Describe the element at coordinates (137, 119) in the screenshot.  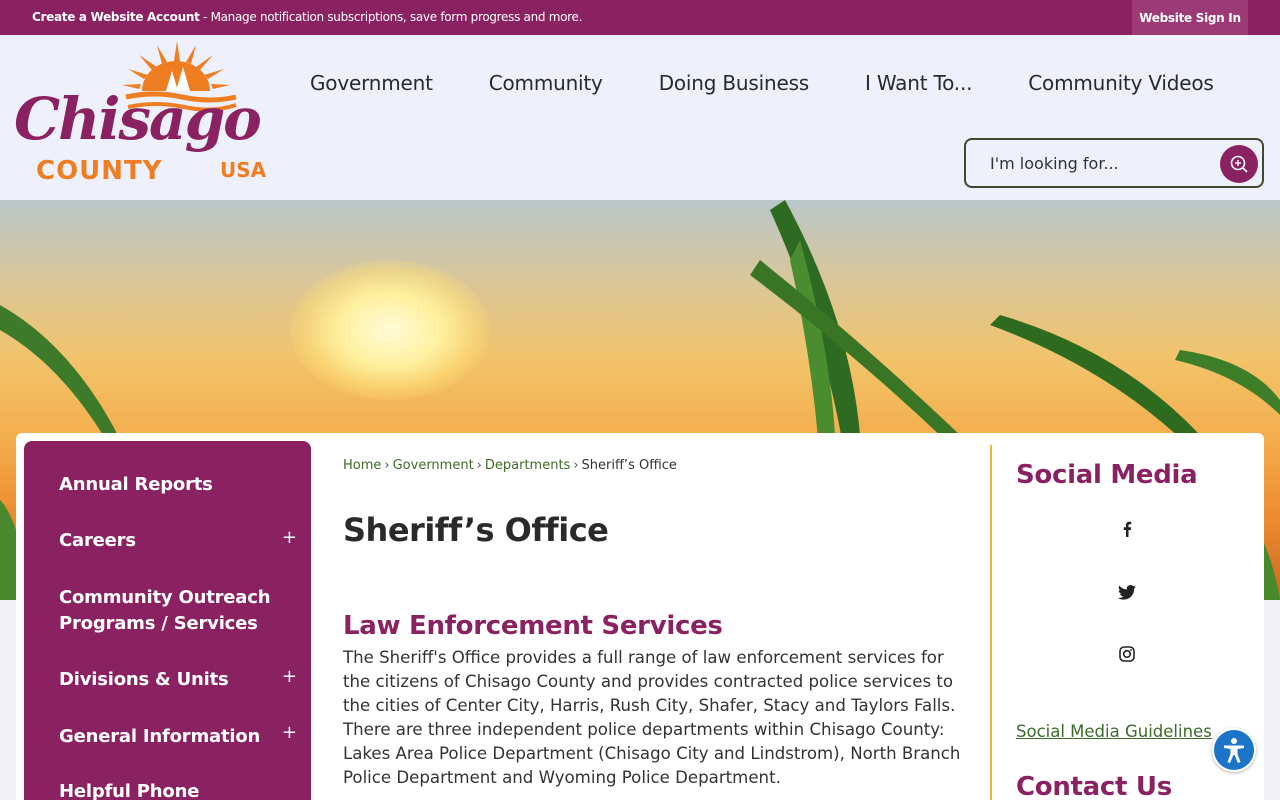
I see `logo-wordmark: Chisago` at that location.